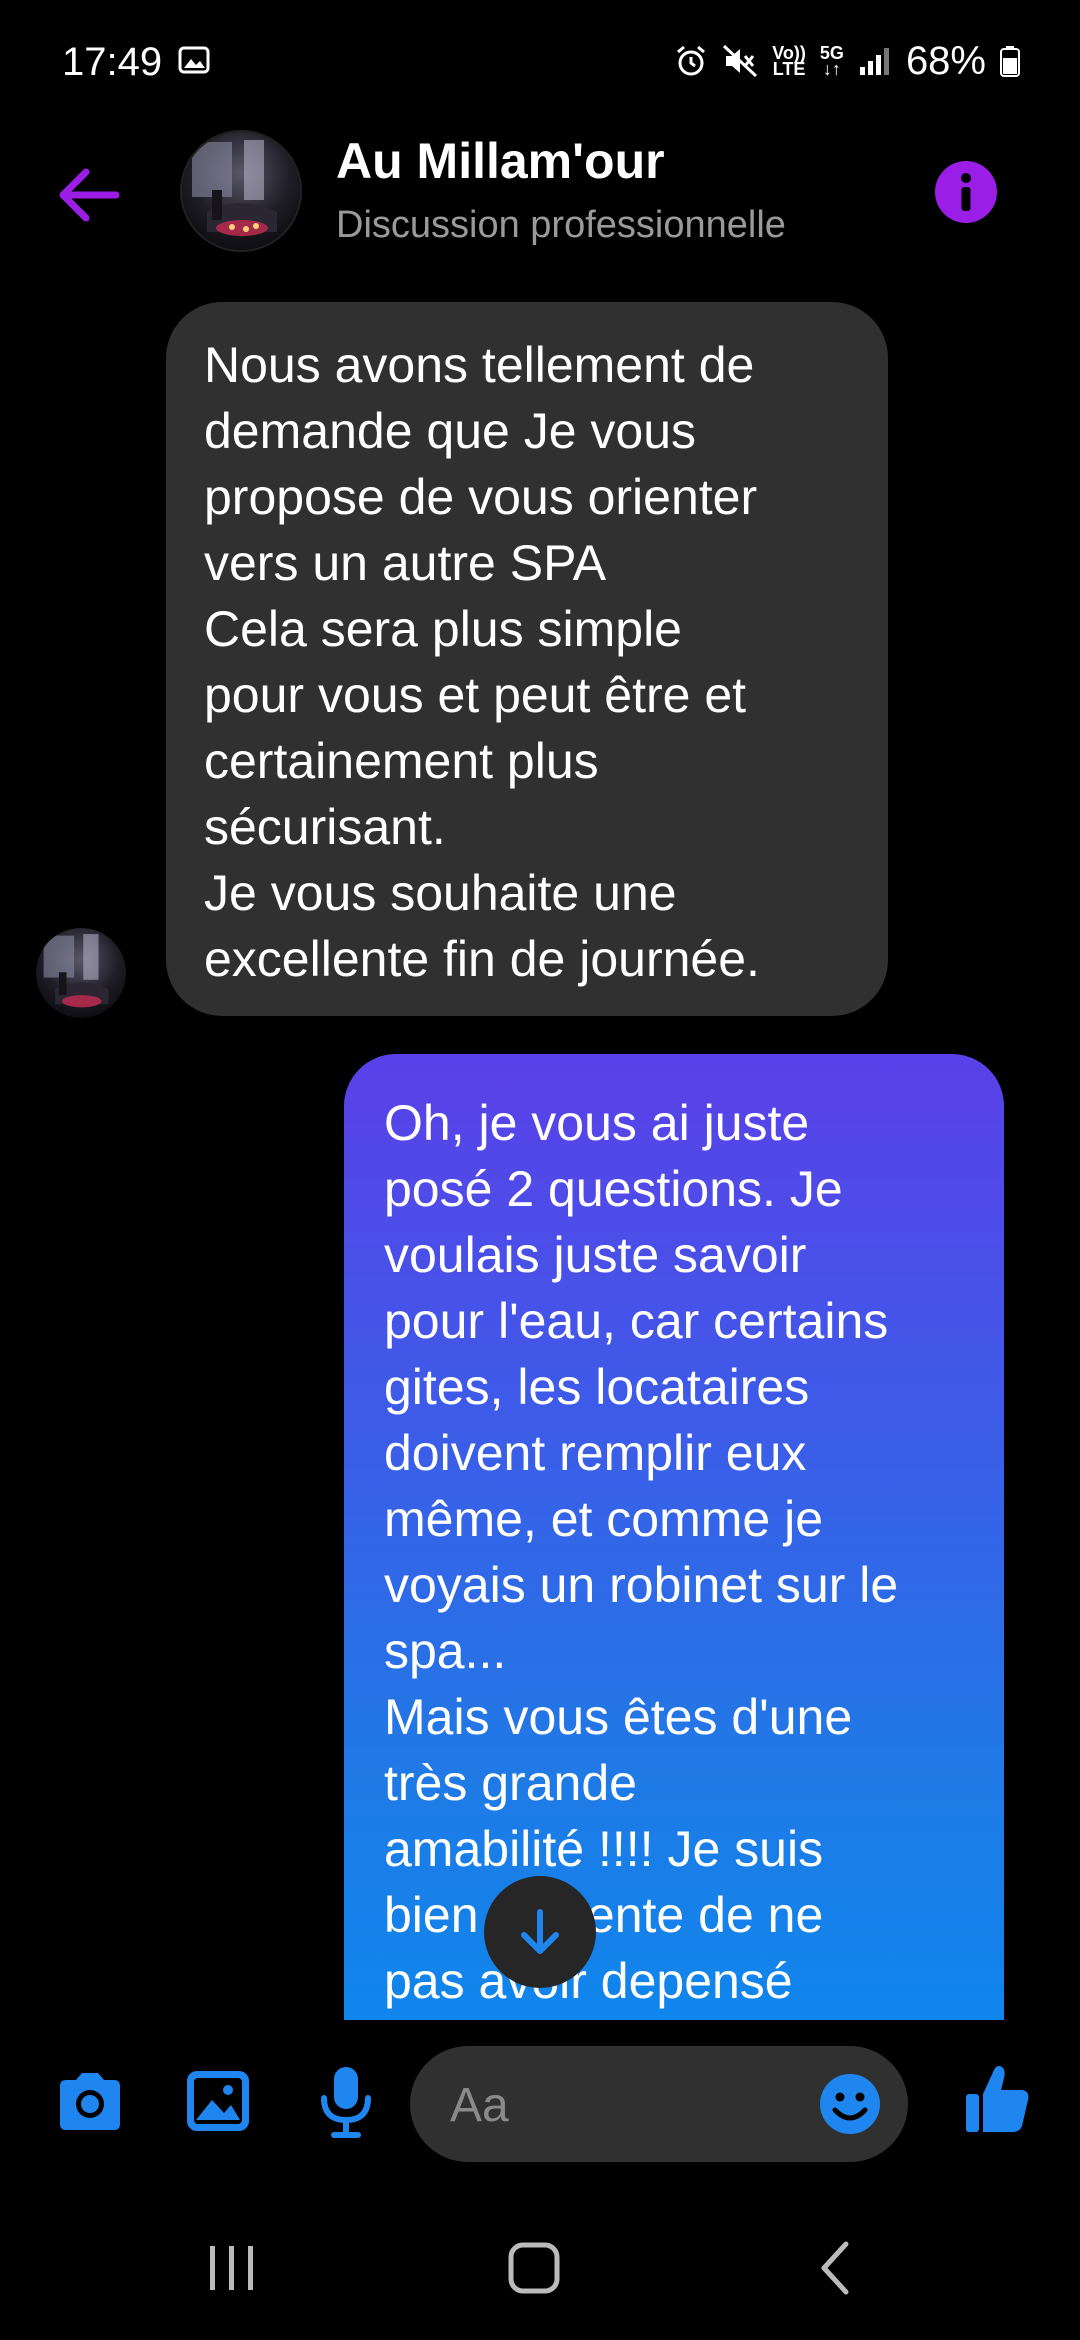 This screenshot has width=1080, height=2340. I want to click on status-bar: 17:49 Vo)) LTE 5G ↓↑ 68%, so click(540, 60).